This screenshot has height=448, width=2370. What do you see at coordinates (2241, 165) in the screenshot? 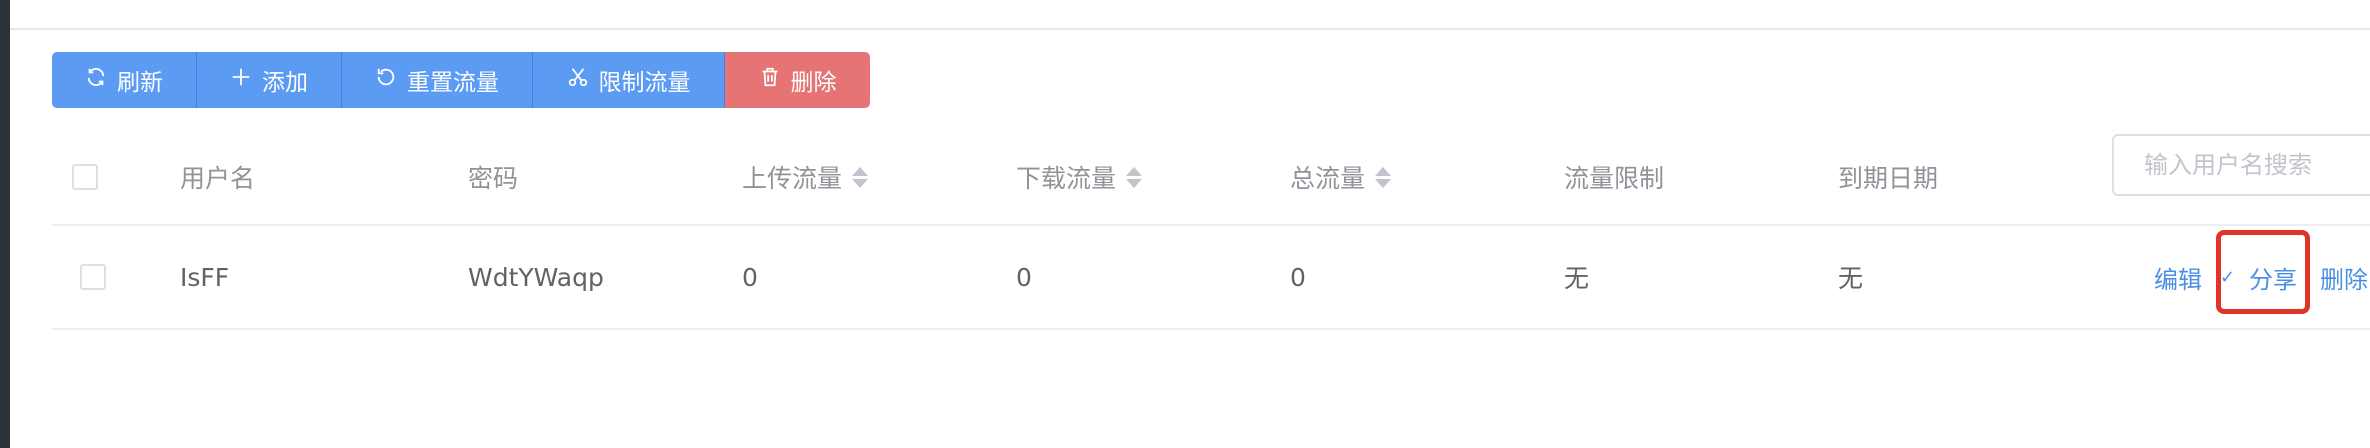
I see `search-input` at bounding box center [2241, 165].